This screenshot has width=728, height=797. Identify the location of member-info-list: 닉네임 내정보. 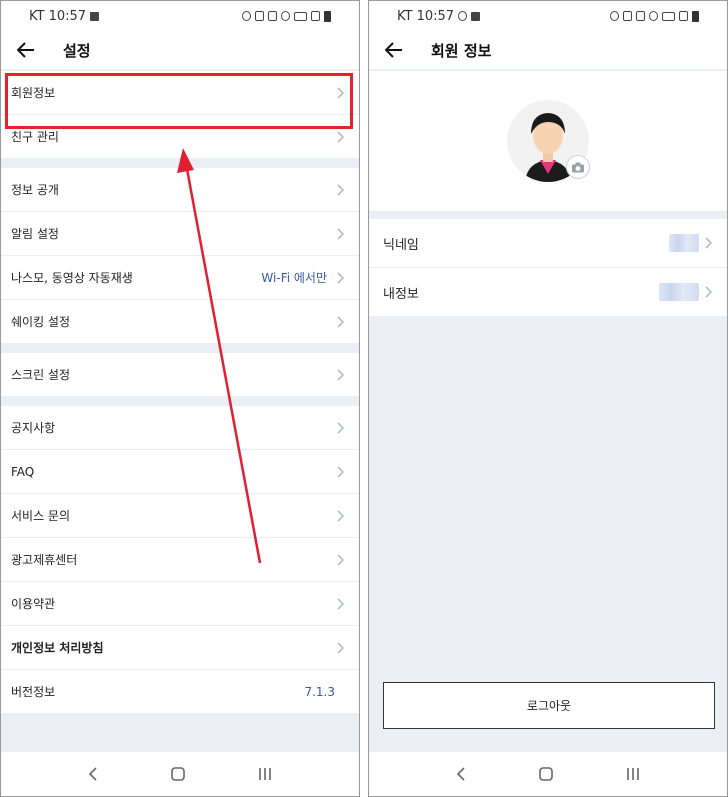
(548, 268).